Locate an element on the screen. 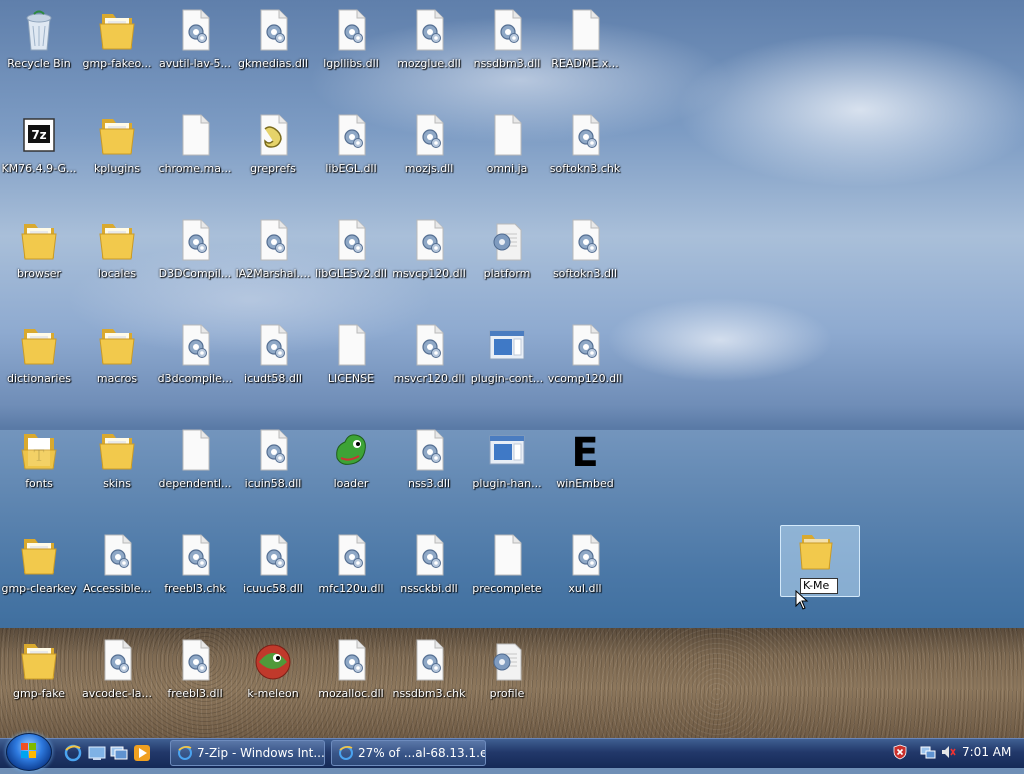 This screenshot has height=774, width=1024. desktop-icon: browser is located at coordinates (39, 264).